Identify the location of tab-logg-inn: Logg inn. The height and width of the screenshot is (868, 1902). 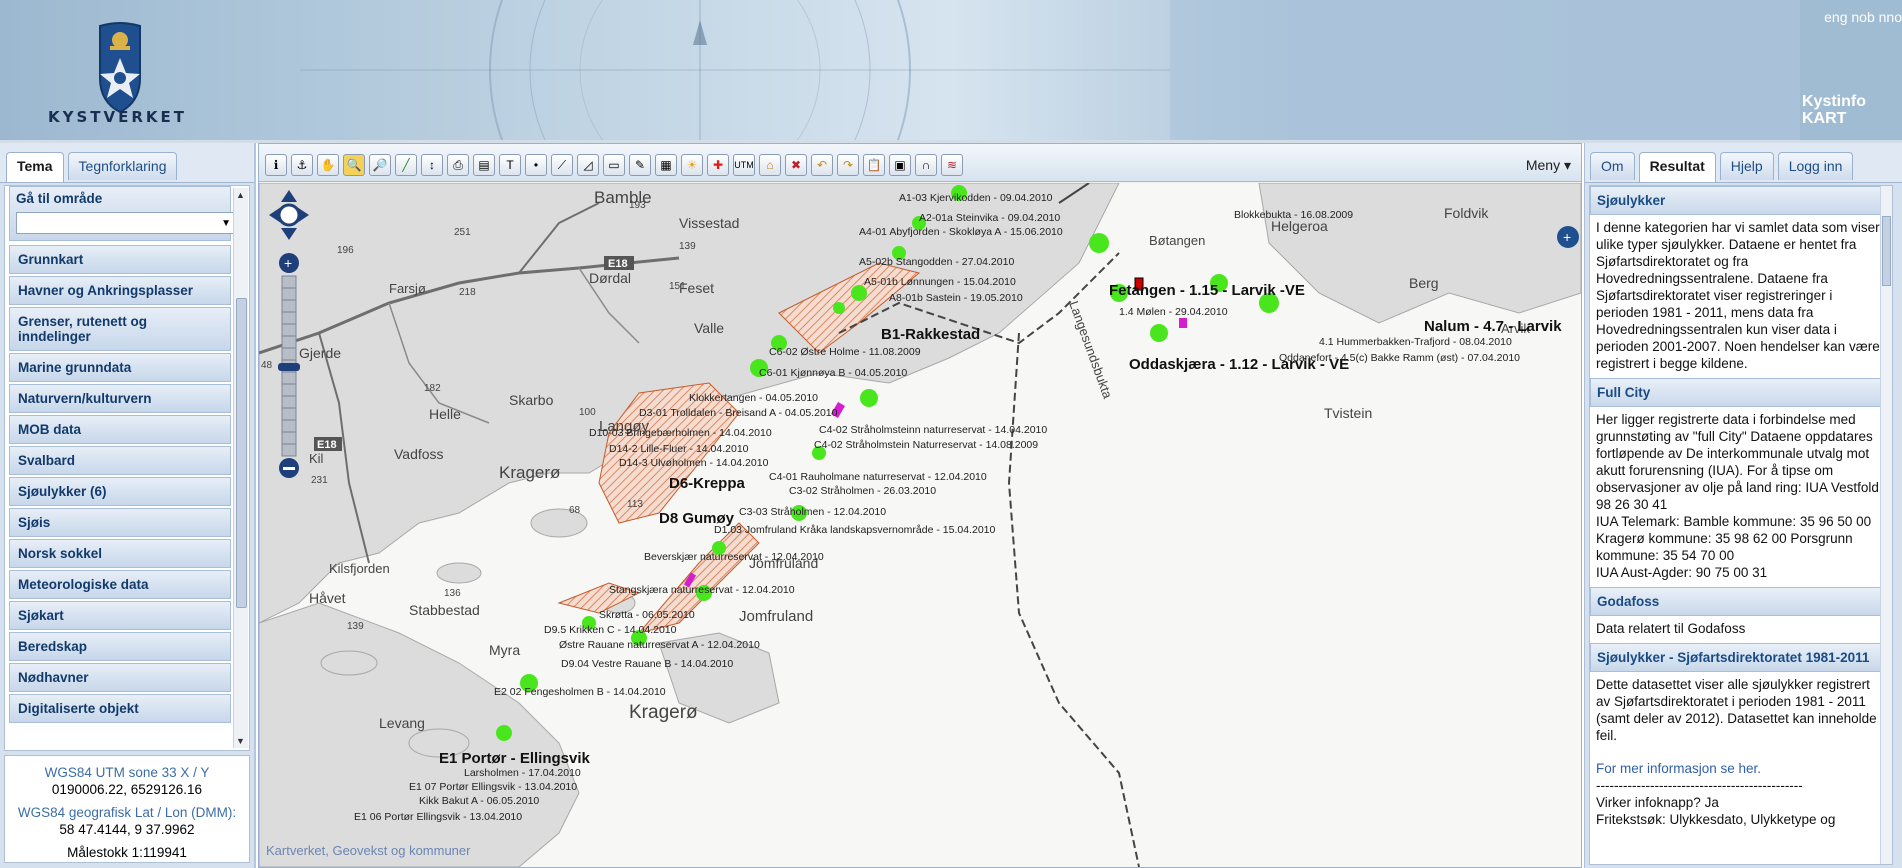
(1815, 166).